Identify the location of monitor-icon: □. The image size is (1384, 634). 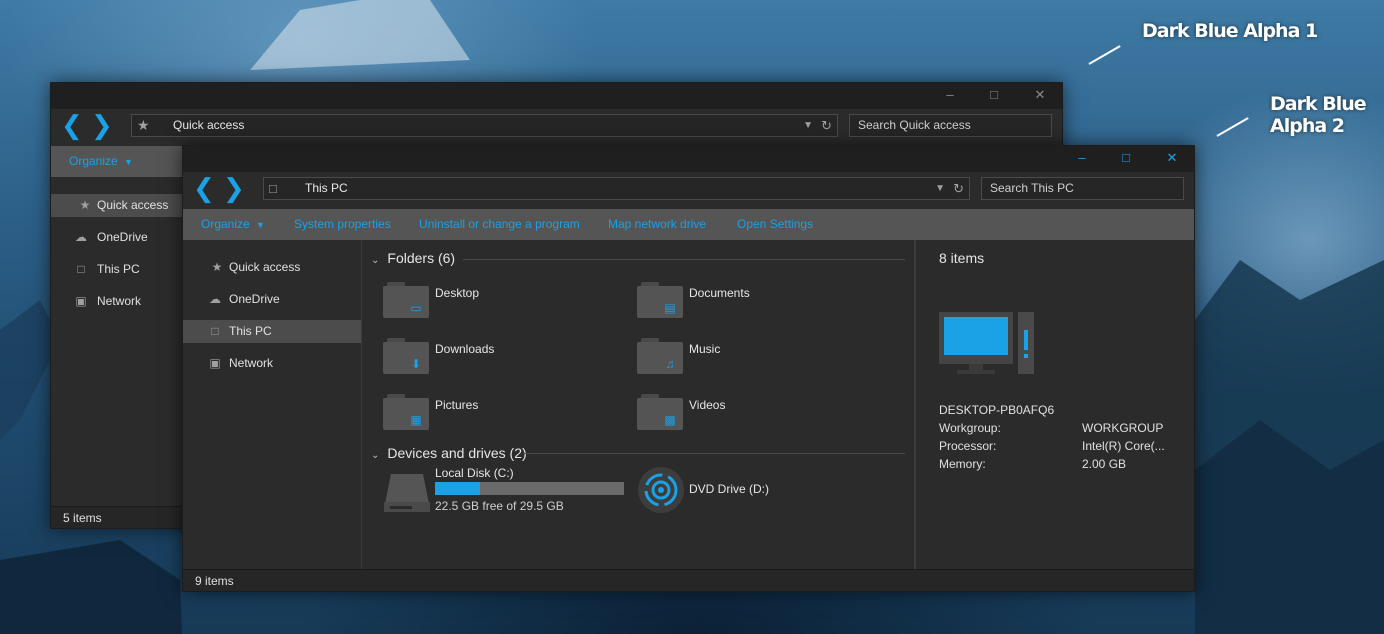
(273, 188).